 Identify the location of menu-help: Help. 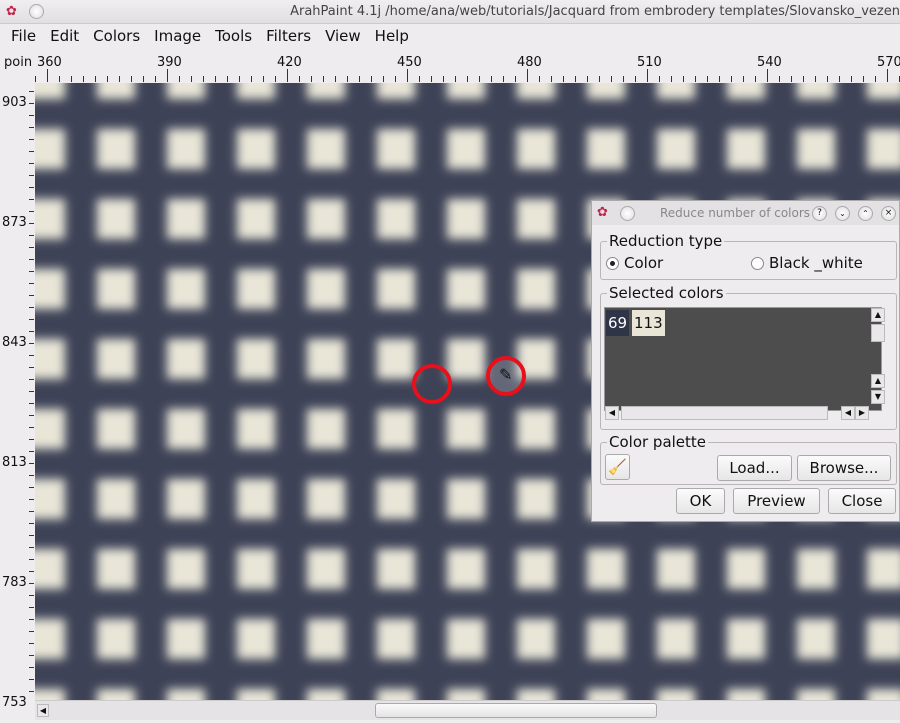
(392, 37).